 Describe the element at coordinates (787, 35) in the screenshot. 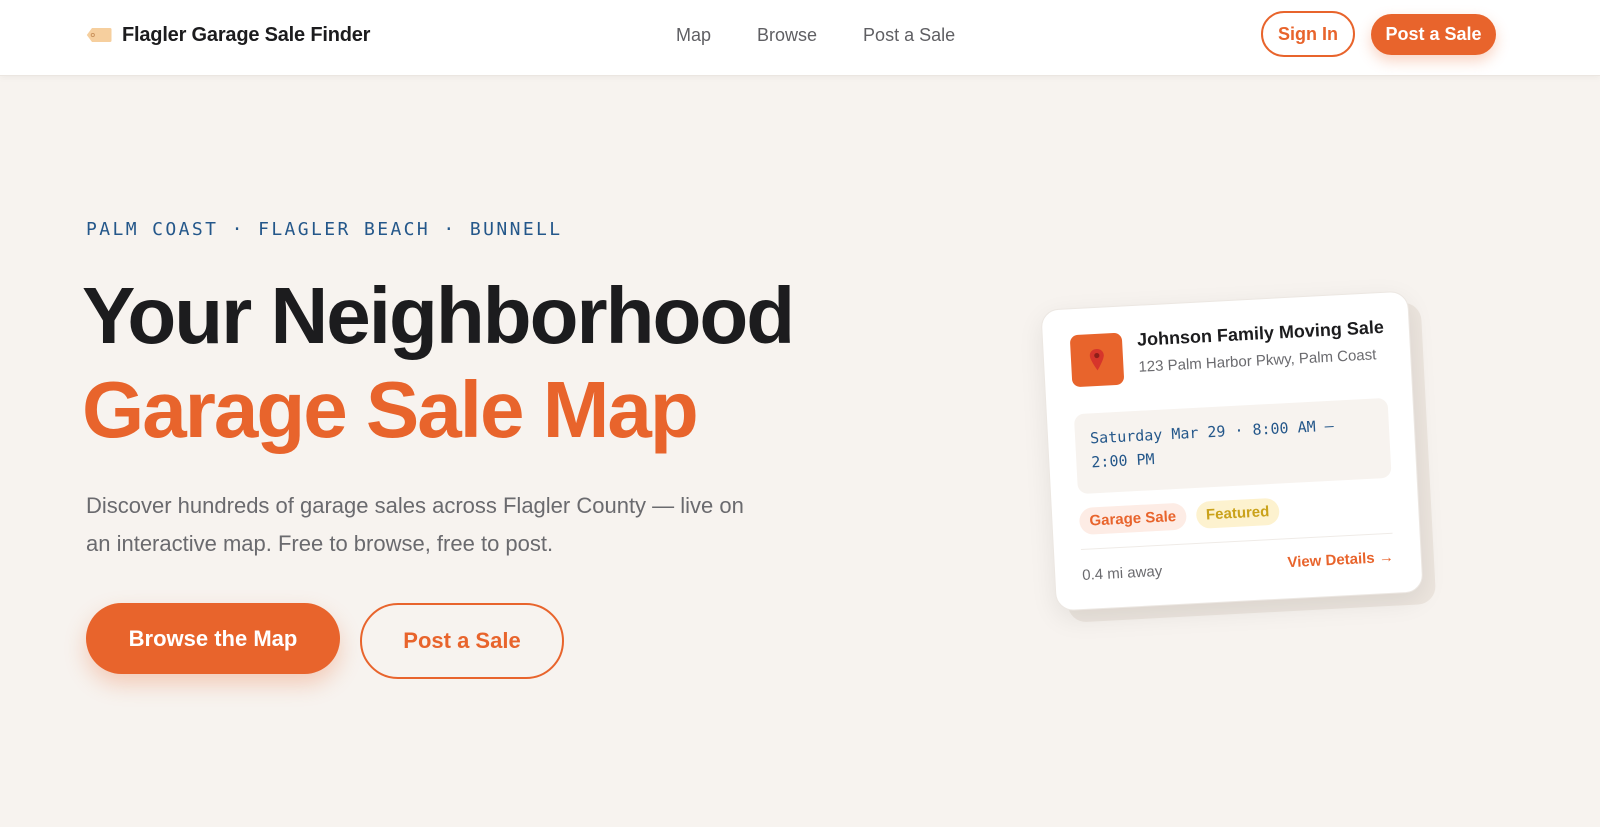

I see `nav-link-browse: Browse` at that location.